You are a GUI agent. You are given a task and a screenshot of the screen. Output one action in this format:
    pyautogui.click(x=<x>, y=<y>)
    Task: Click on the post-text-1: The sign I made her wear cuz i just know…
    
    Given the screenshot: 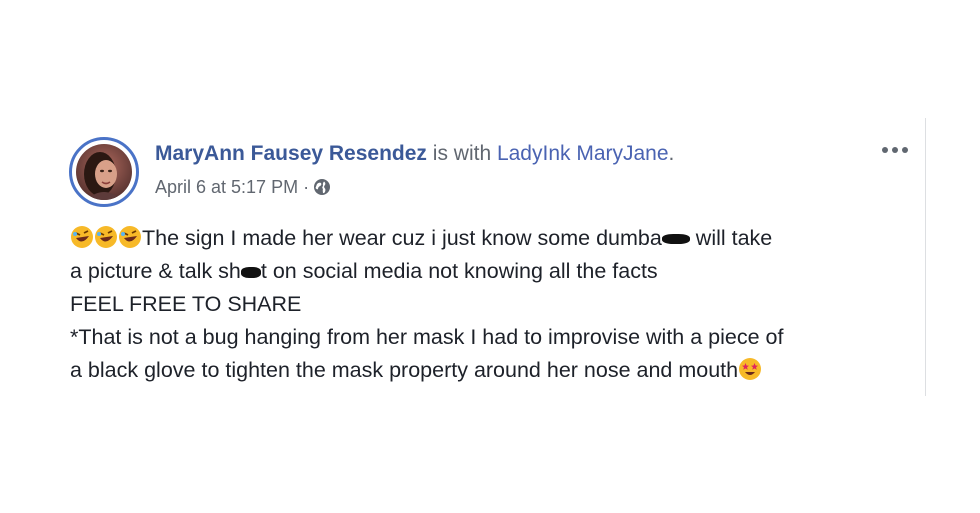 What is the action you would take?
    pyautogui.click(x=402, y=238)
    